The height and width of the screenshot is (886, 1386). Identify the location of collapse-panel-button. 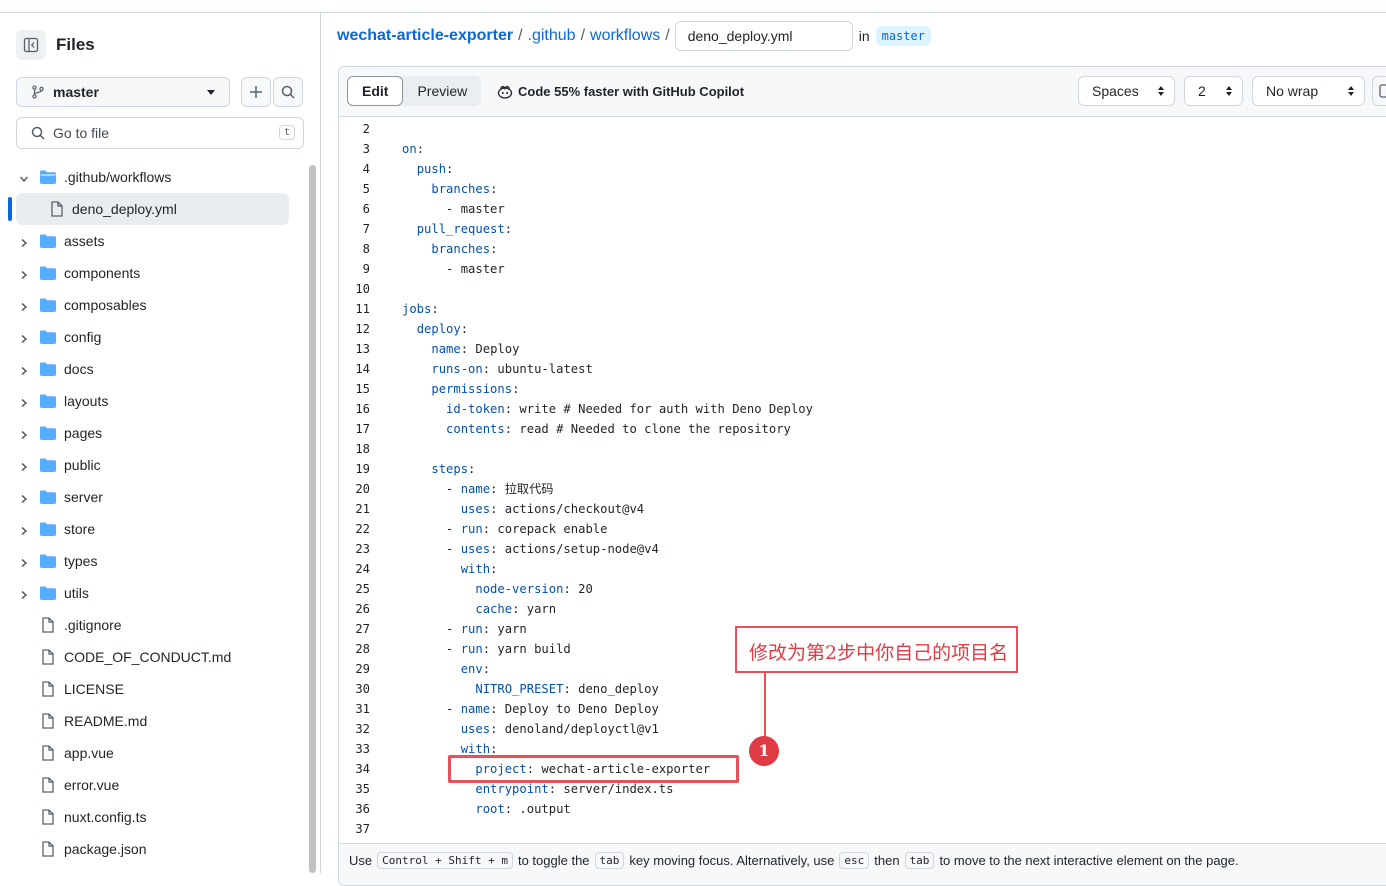
(31, 45).